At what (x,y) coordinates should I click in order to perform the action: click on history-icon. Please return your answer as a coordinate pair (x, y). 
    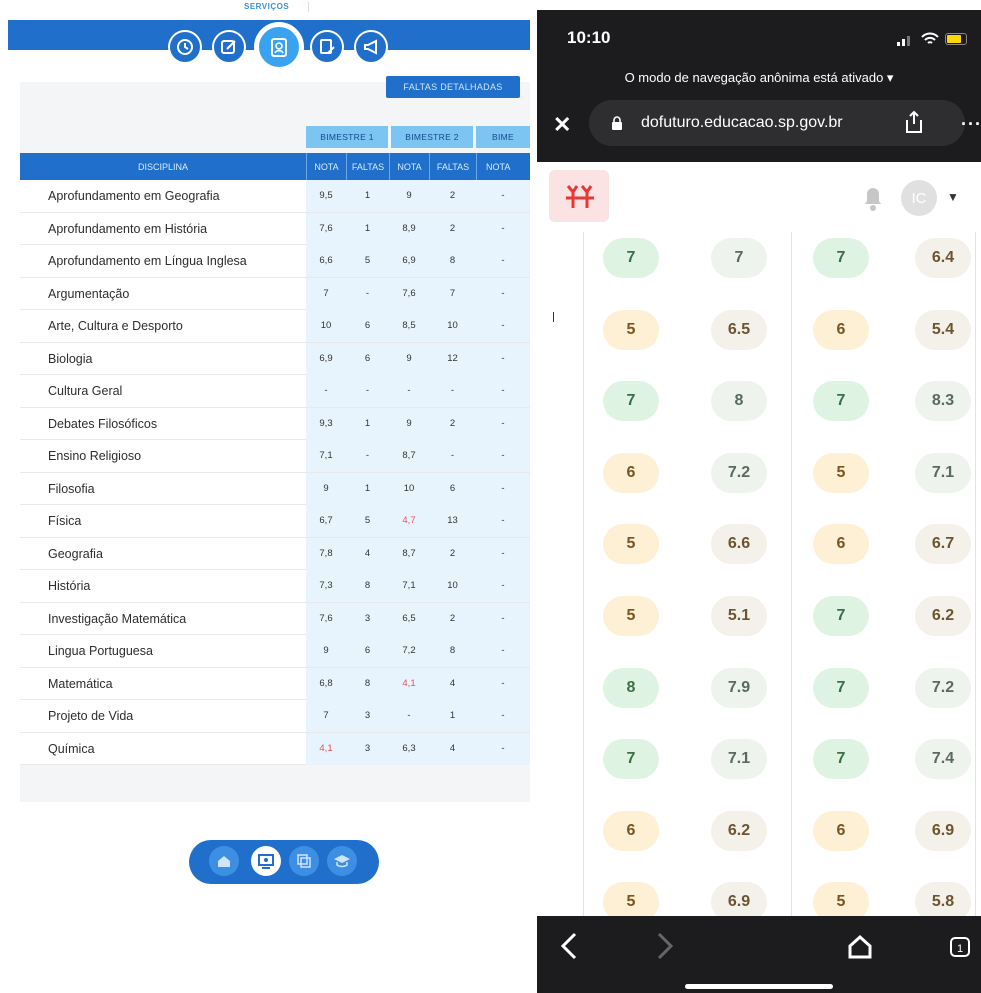
    Looking at the image, I should click on (185, 47).